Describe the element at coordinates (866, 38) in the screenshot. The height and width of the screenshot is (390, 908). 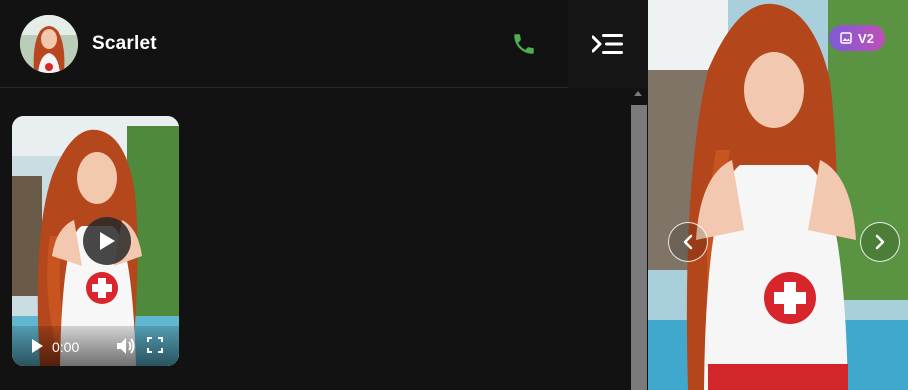
I see `version-label: V2` at that location.